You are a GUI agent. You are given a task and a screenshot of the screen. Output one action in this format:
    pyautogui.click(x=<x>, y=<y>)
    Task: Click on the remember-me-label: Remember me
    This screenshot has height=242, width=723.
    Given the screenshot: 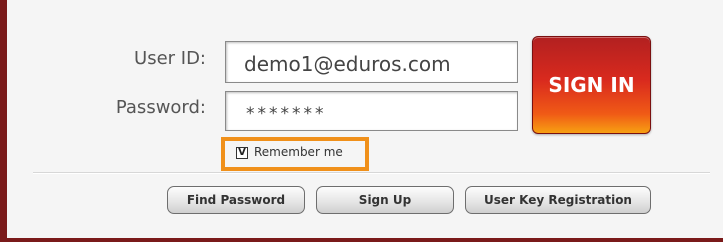 What is the action you would take?
    pyautogui.click(x=298, y=152)
    